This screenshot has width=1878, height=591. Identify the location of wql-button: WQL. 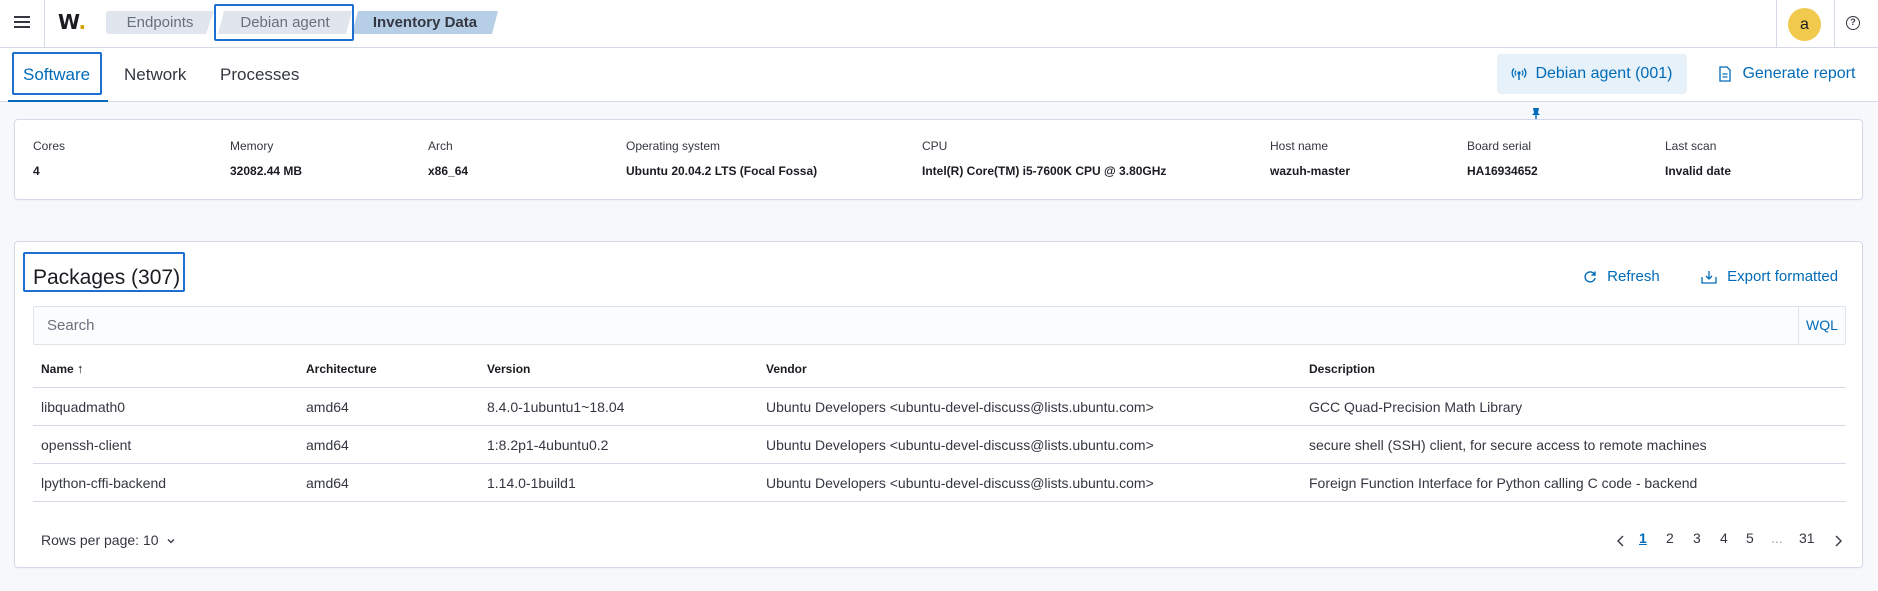
(1821, 325).